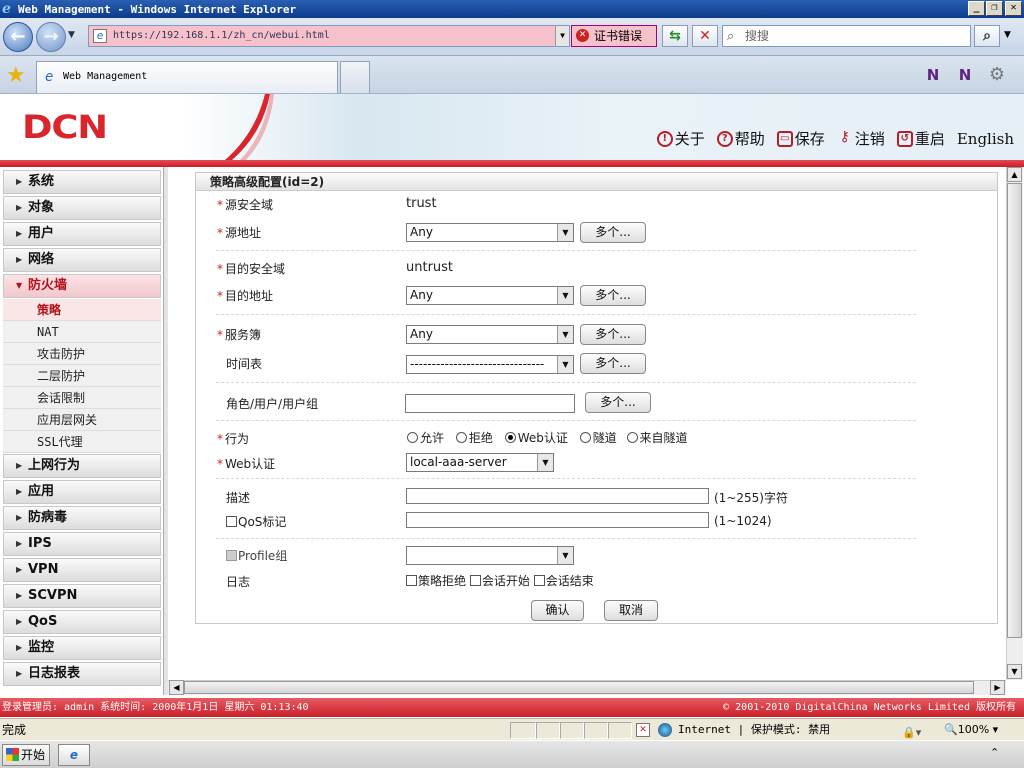 Image resolution: width=1024 pixels, height=768 pixels. What do you see at coordinates (1014, 410) in the screenshot?
I see `vertical-scroll-thumb` at bounding box center [1014, 410].